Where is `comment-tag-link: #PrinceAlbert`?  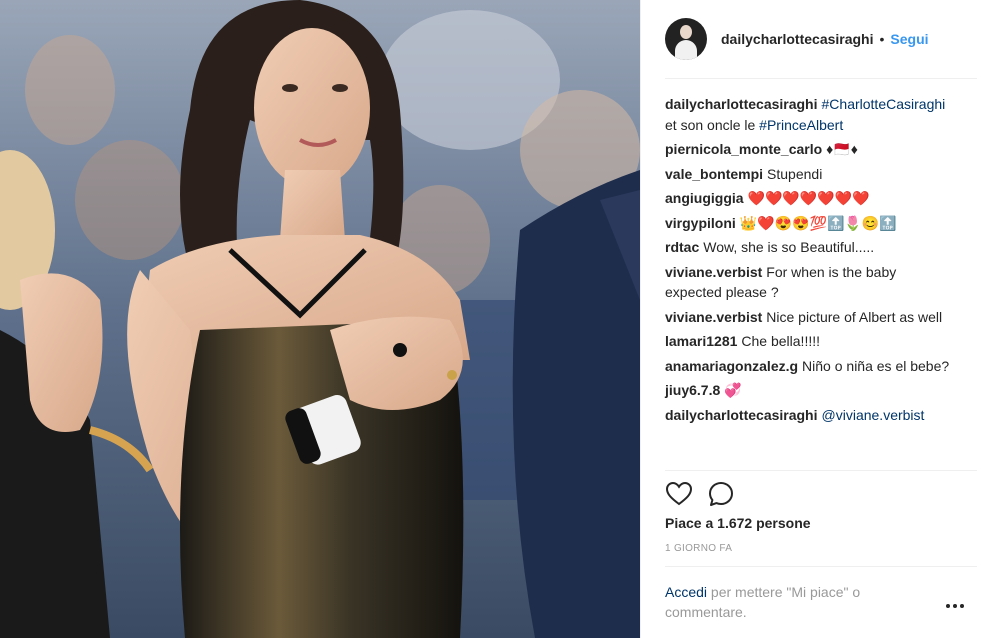 comment-tag-link: #PrinceAlbert is located at coordinates (801, 125).